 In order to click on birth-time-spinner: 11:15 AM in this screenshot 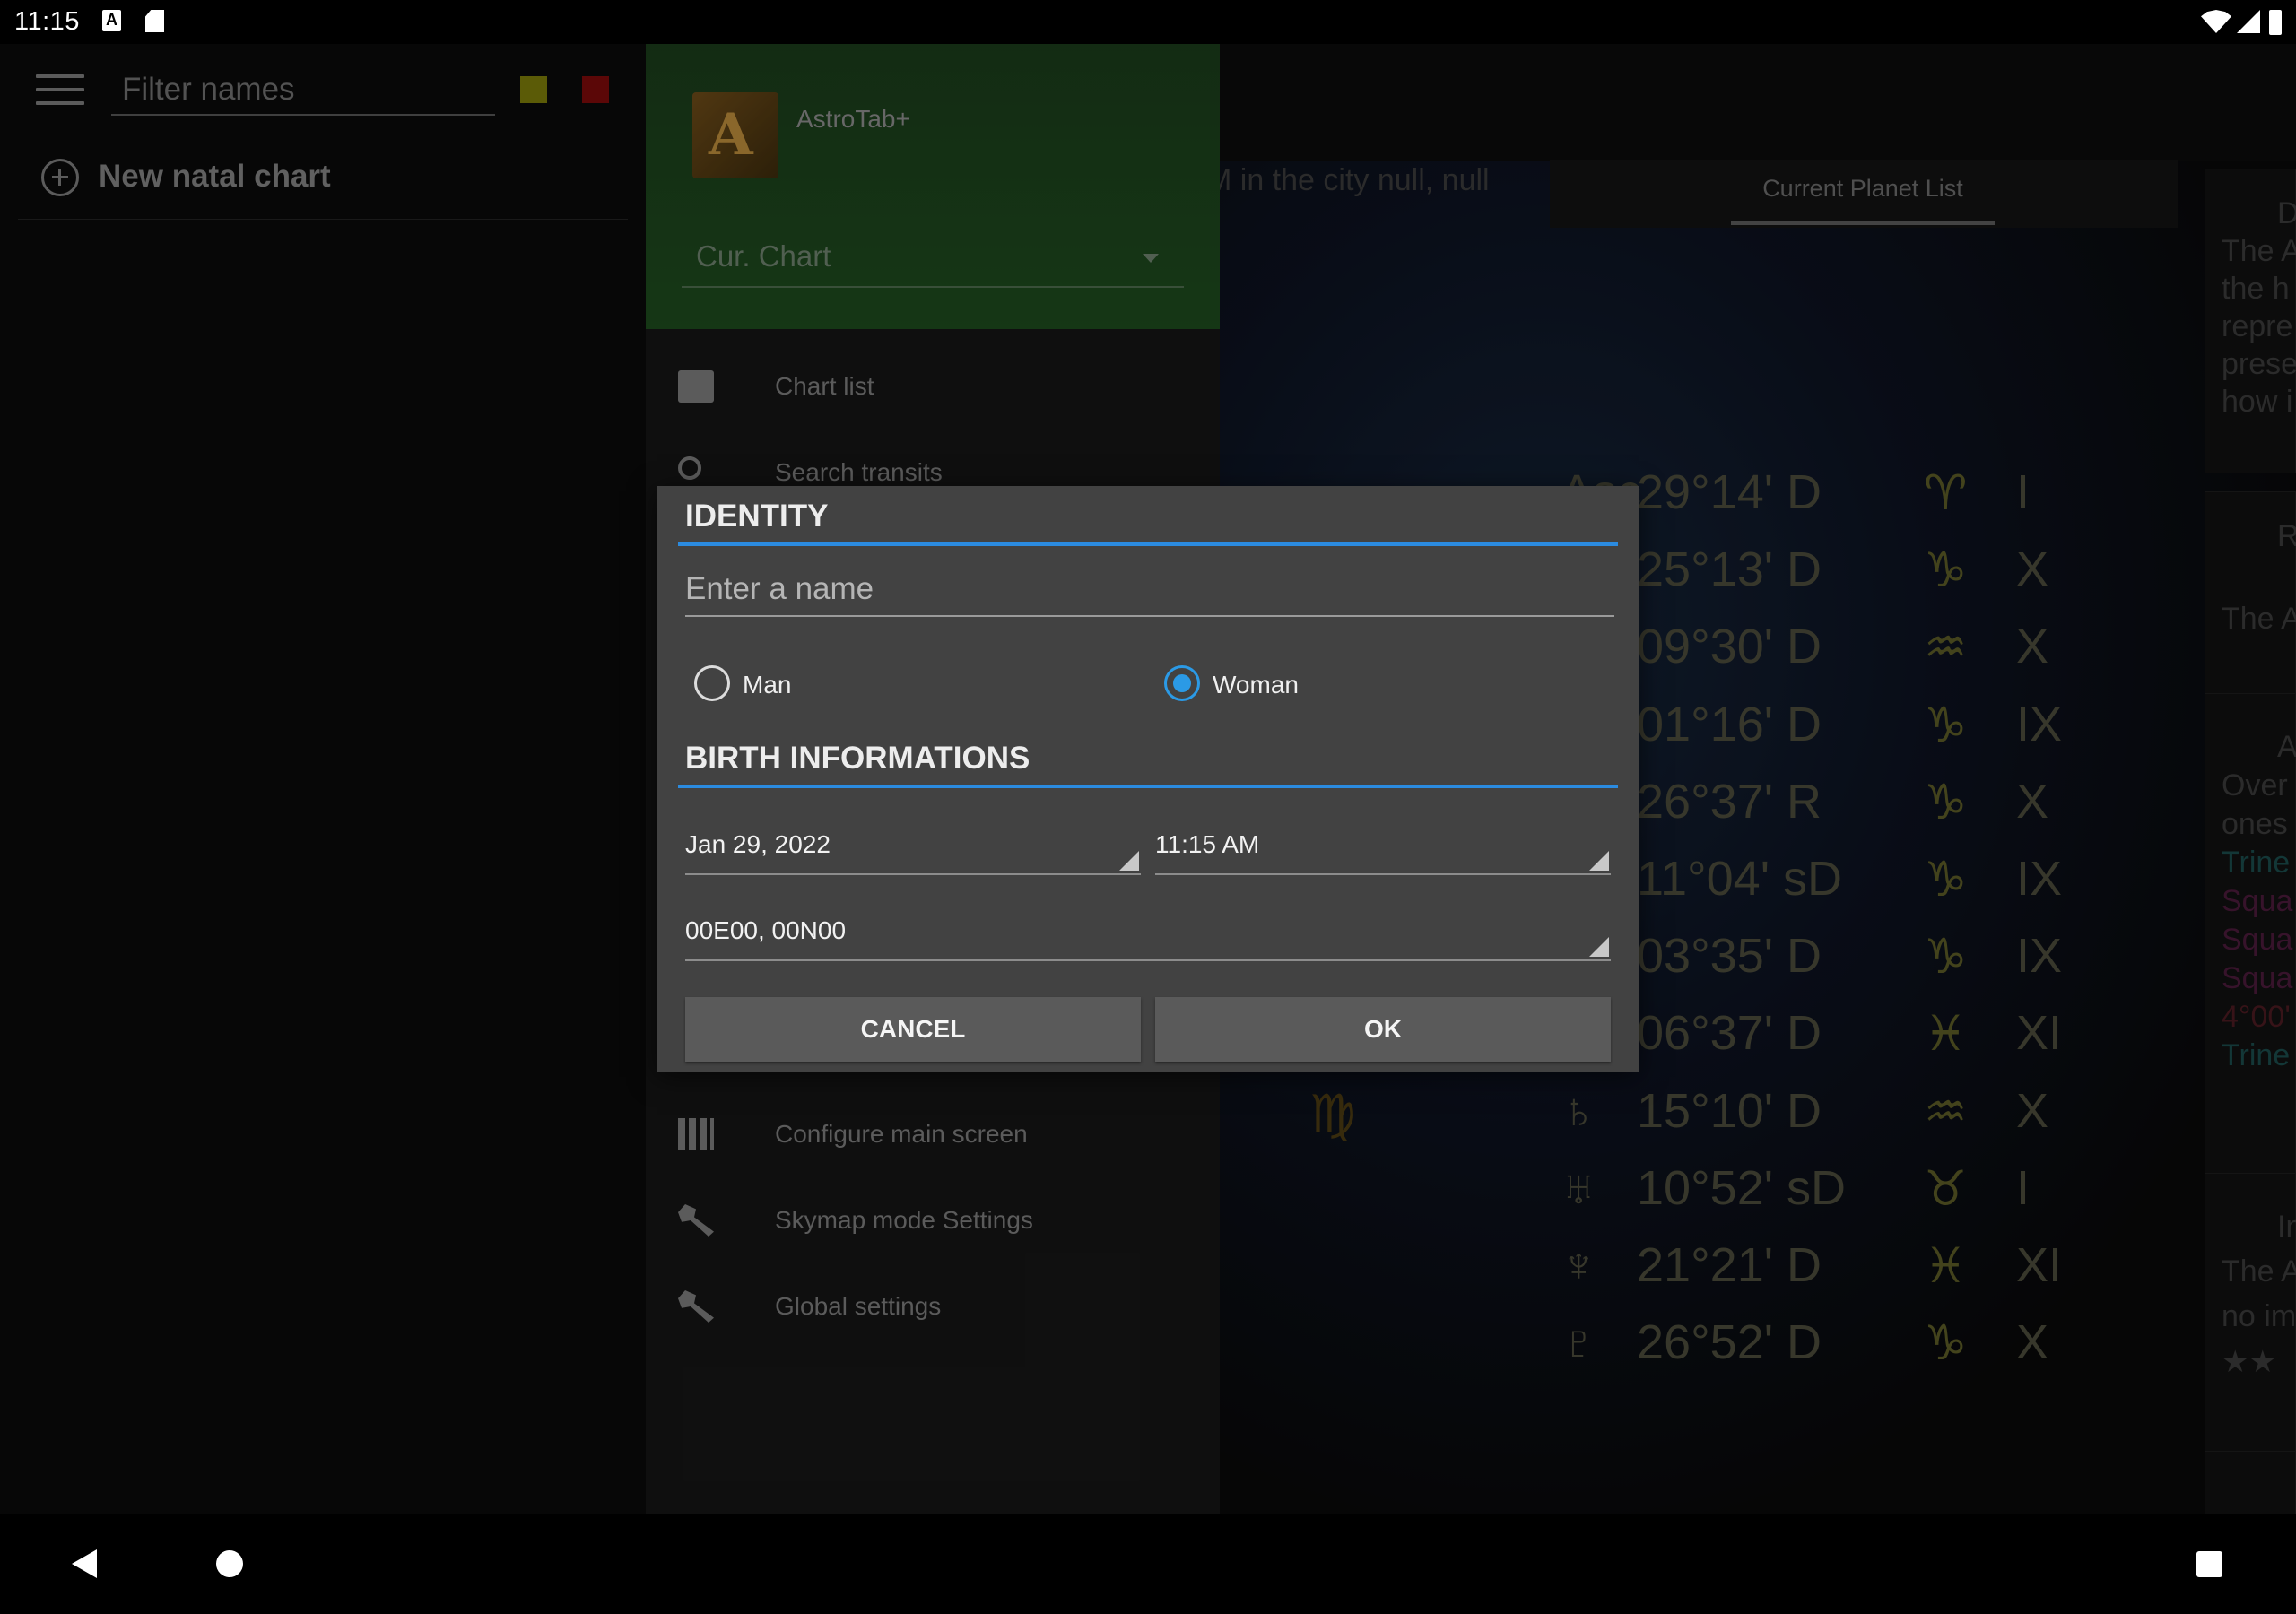, I will do `click(1383, 845)`.